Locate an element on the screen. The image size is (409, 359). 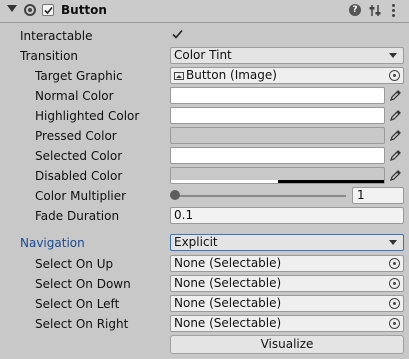
select-on-right-value: None (Selectable) is located at coordinates (228, 323).